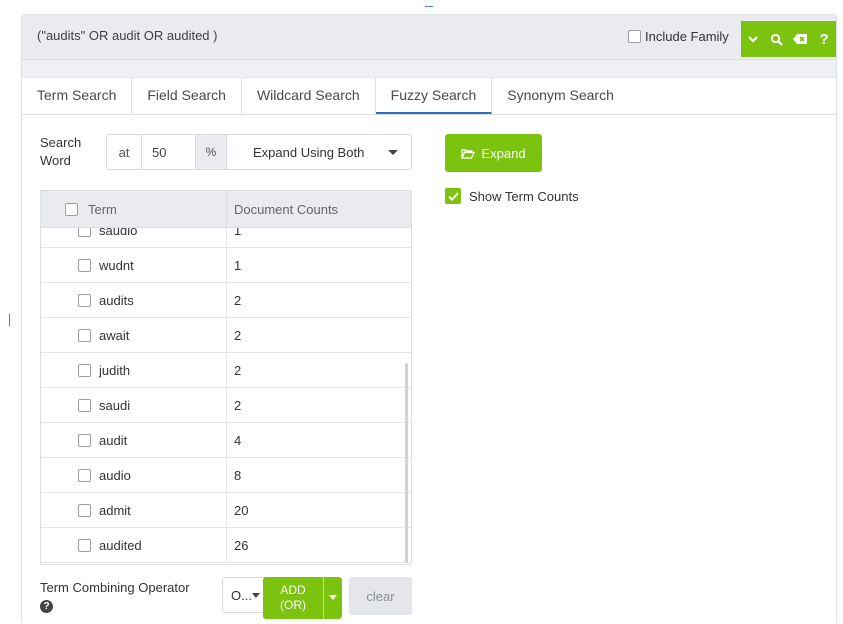 This screenshot has width=843, height=624. Describe the element at coordinates (226, 335) in the screenshot. I see `table-row: await 2` at that location.